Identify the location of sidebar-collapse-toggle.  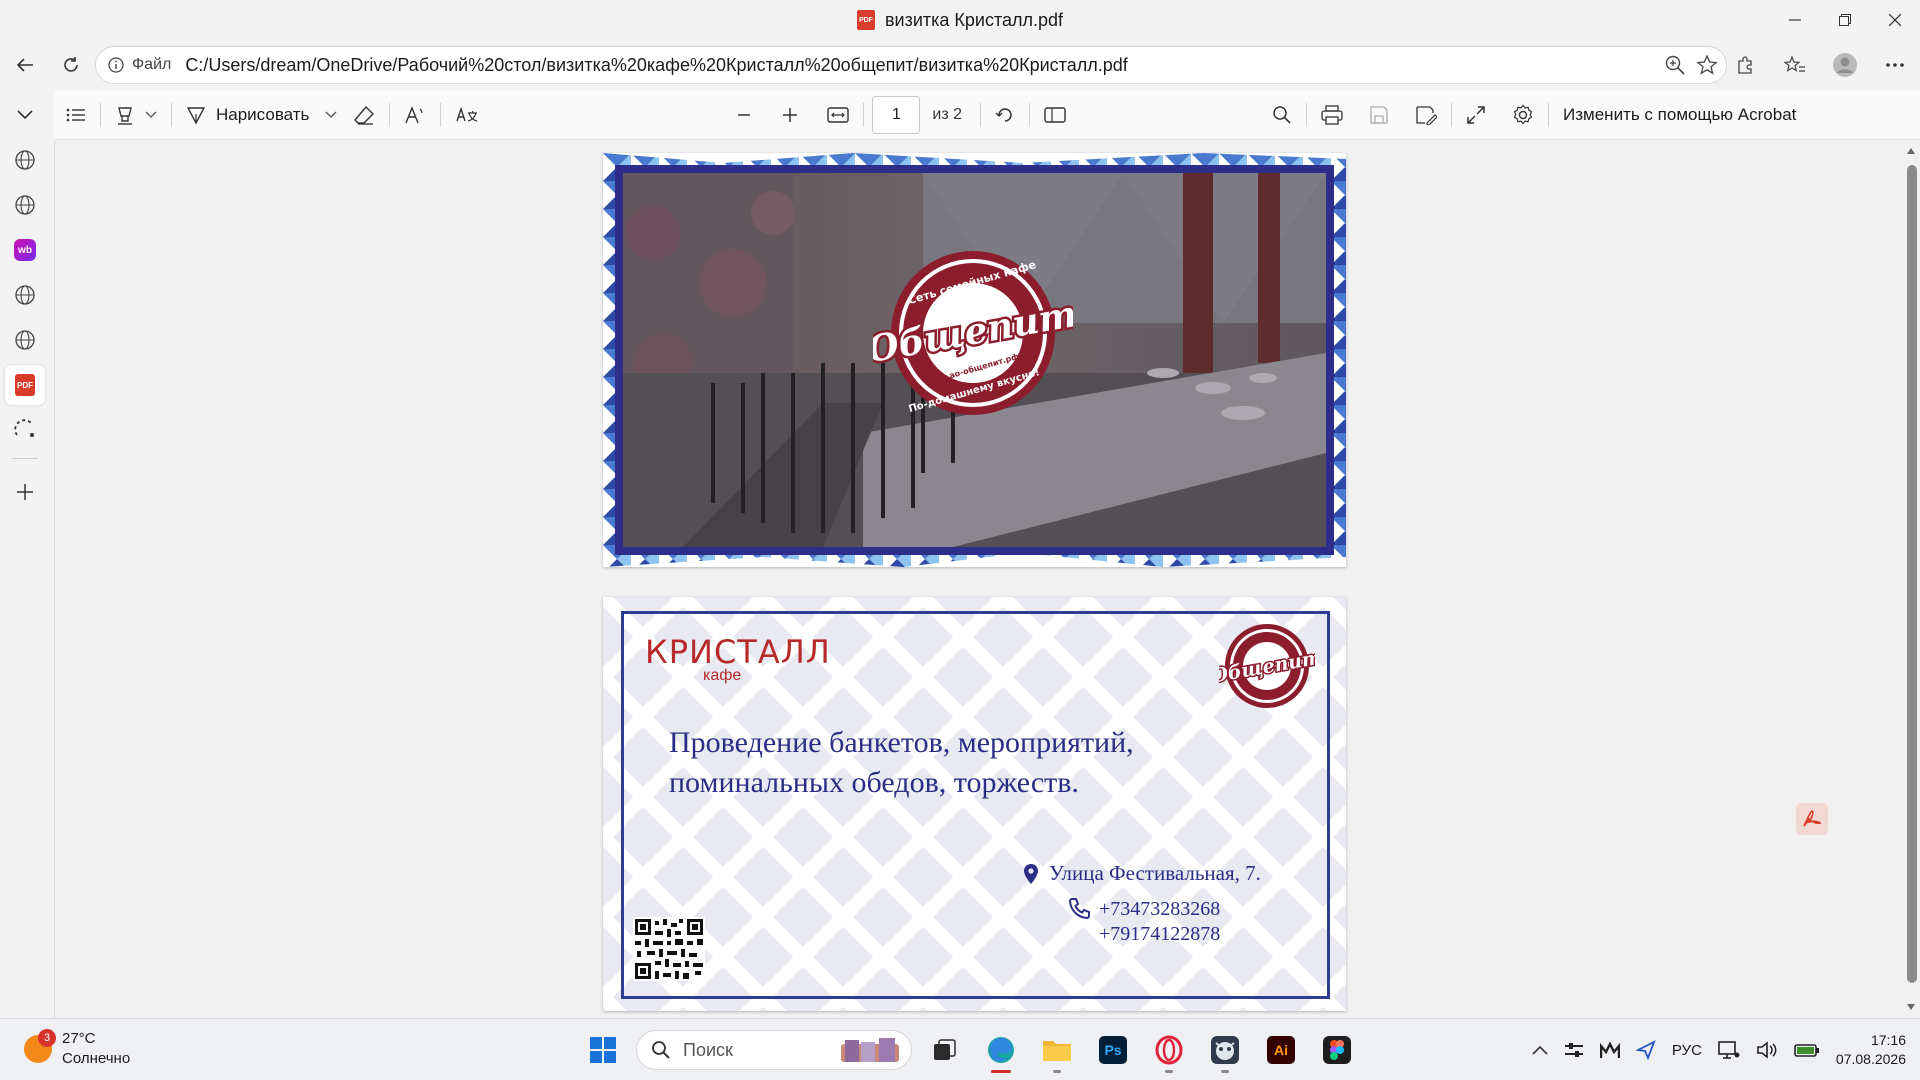
(25, 115).